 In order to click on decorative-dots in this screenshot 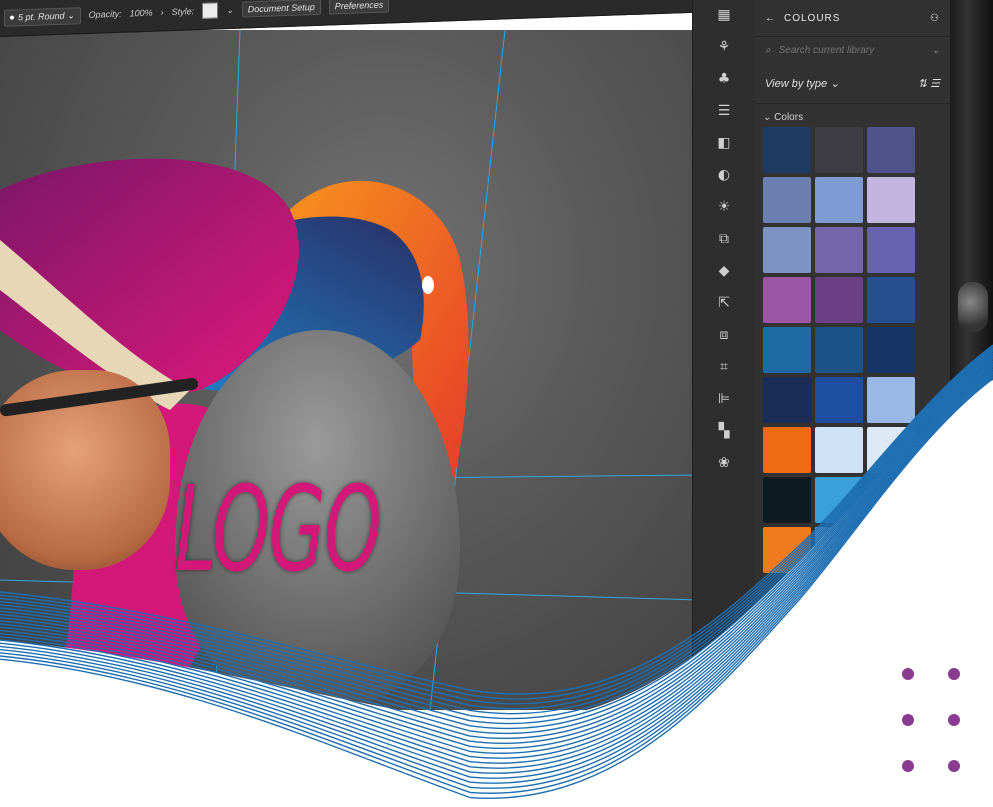, I will do `click(933, 724)`.